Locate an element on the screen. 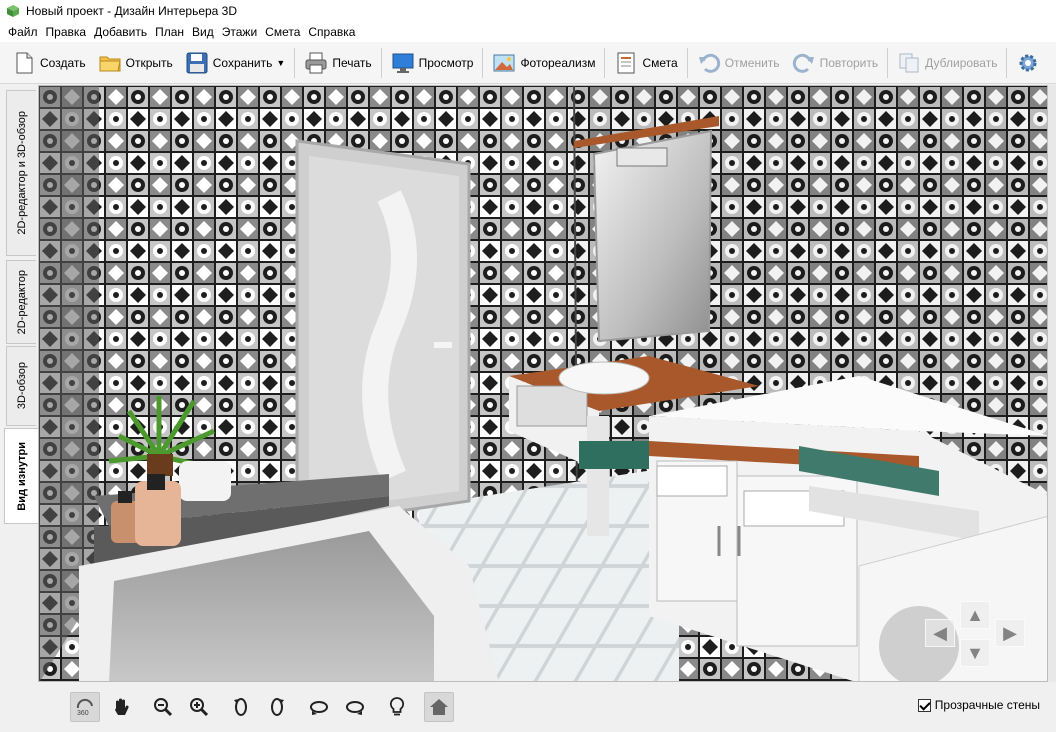 Image resolution: width=1056 pixels, height=732 pixels. tab-2d-editor-and-3d-view: 2D-редактор и 3D-обзор is located at coordinates (21, 173).